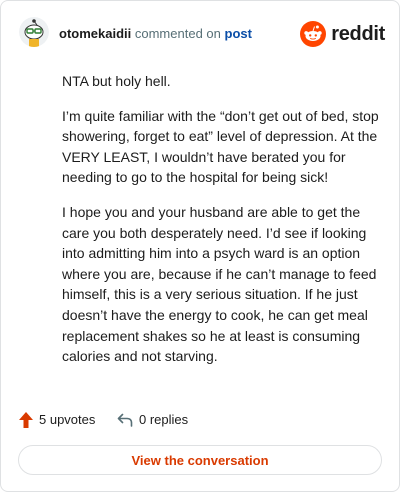 Image resolution: width=400 pixels, height=492 pixels. Describe the element at coordinates (125, 420) in the screenshot. I see `reply-arrow-icon` at that location.